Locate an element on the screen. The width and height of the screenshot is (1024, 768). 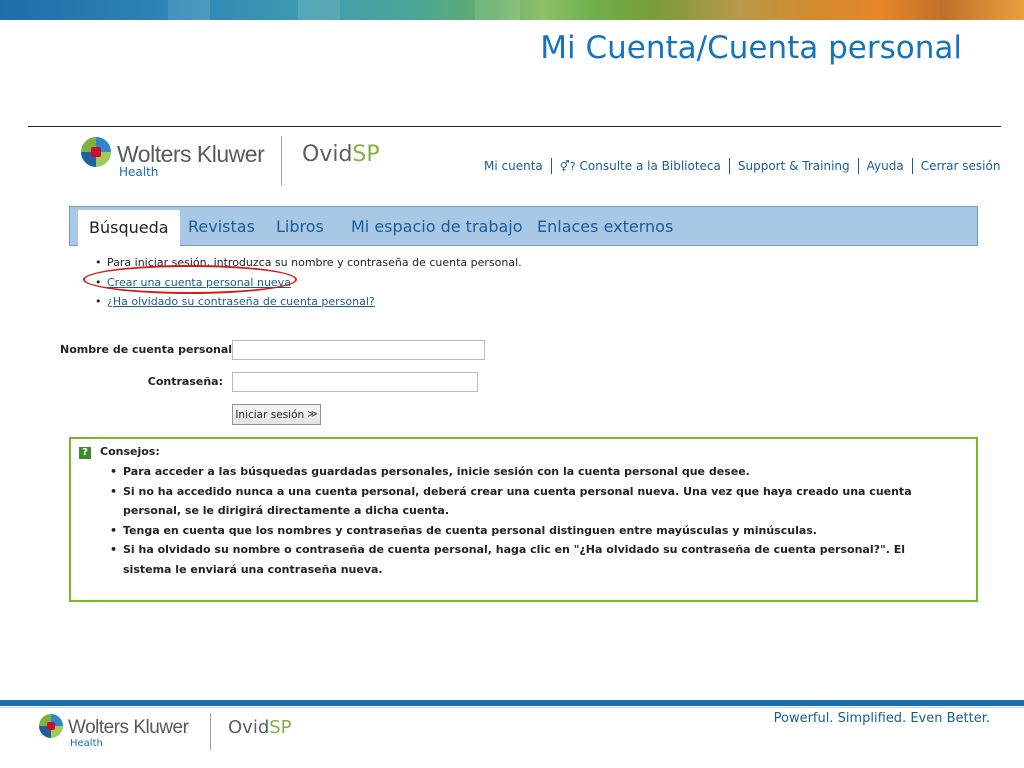
top-decorative-band is located at coordinates (512, 10).